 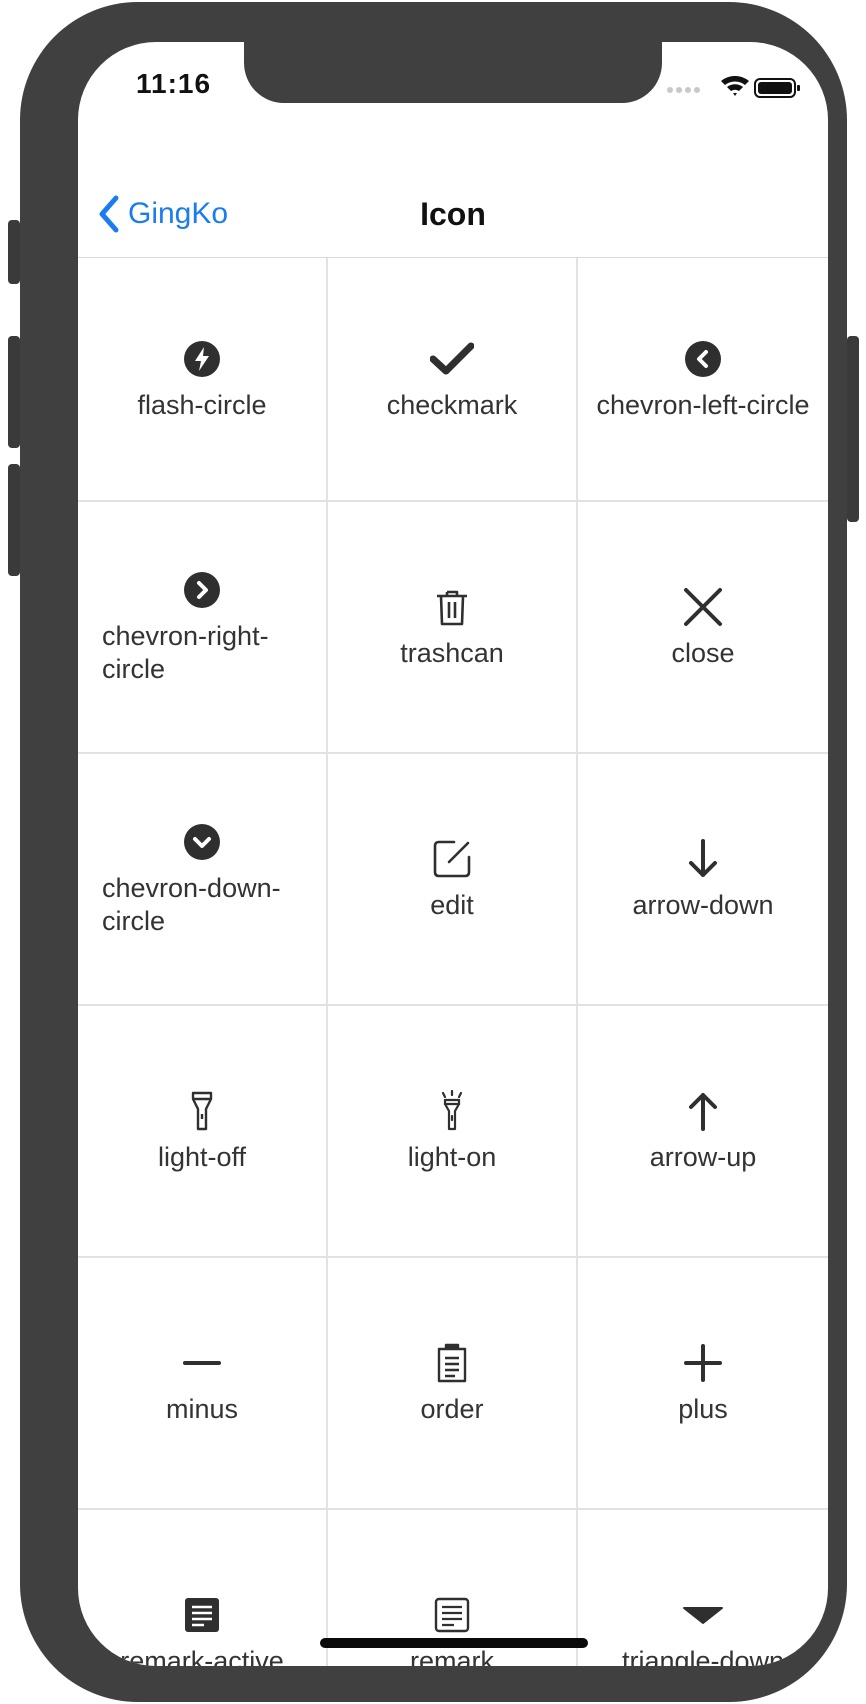 I want to click on icon-label: order, so click(x=452, y=1408).